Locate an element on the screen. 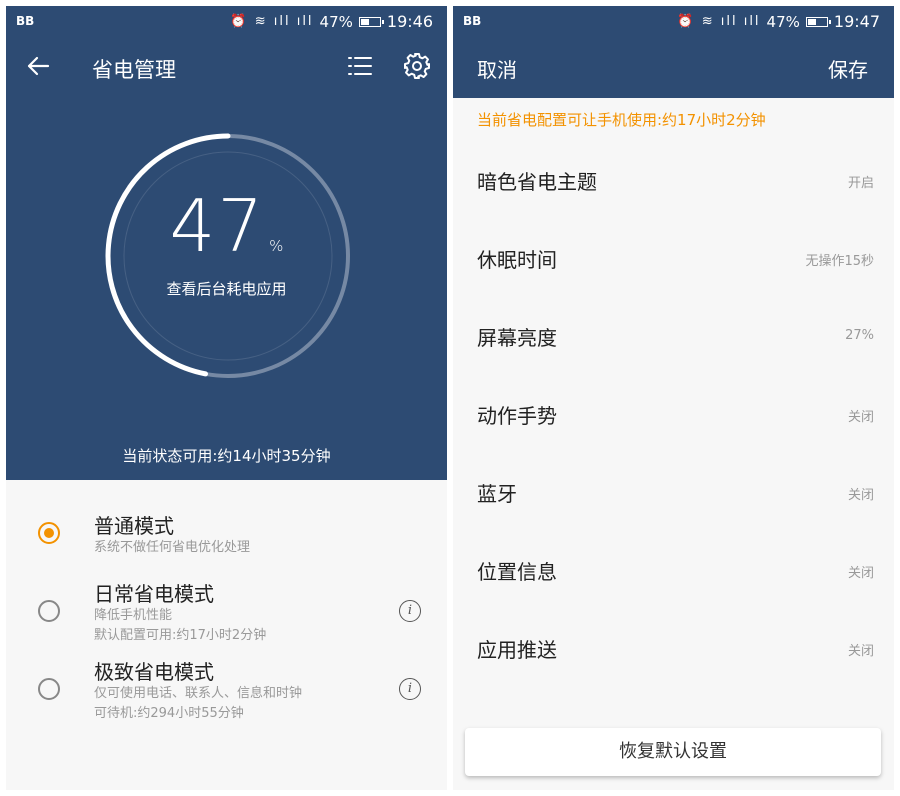  setting-sleep-time: 休眠时间 无操作15秒 is located at coordinates (673, 259).